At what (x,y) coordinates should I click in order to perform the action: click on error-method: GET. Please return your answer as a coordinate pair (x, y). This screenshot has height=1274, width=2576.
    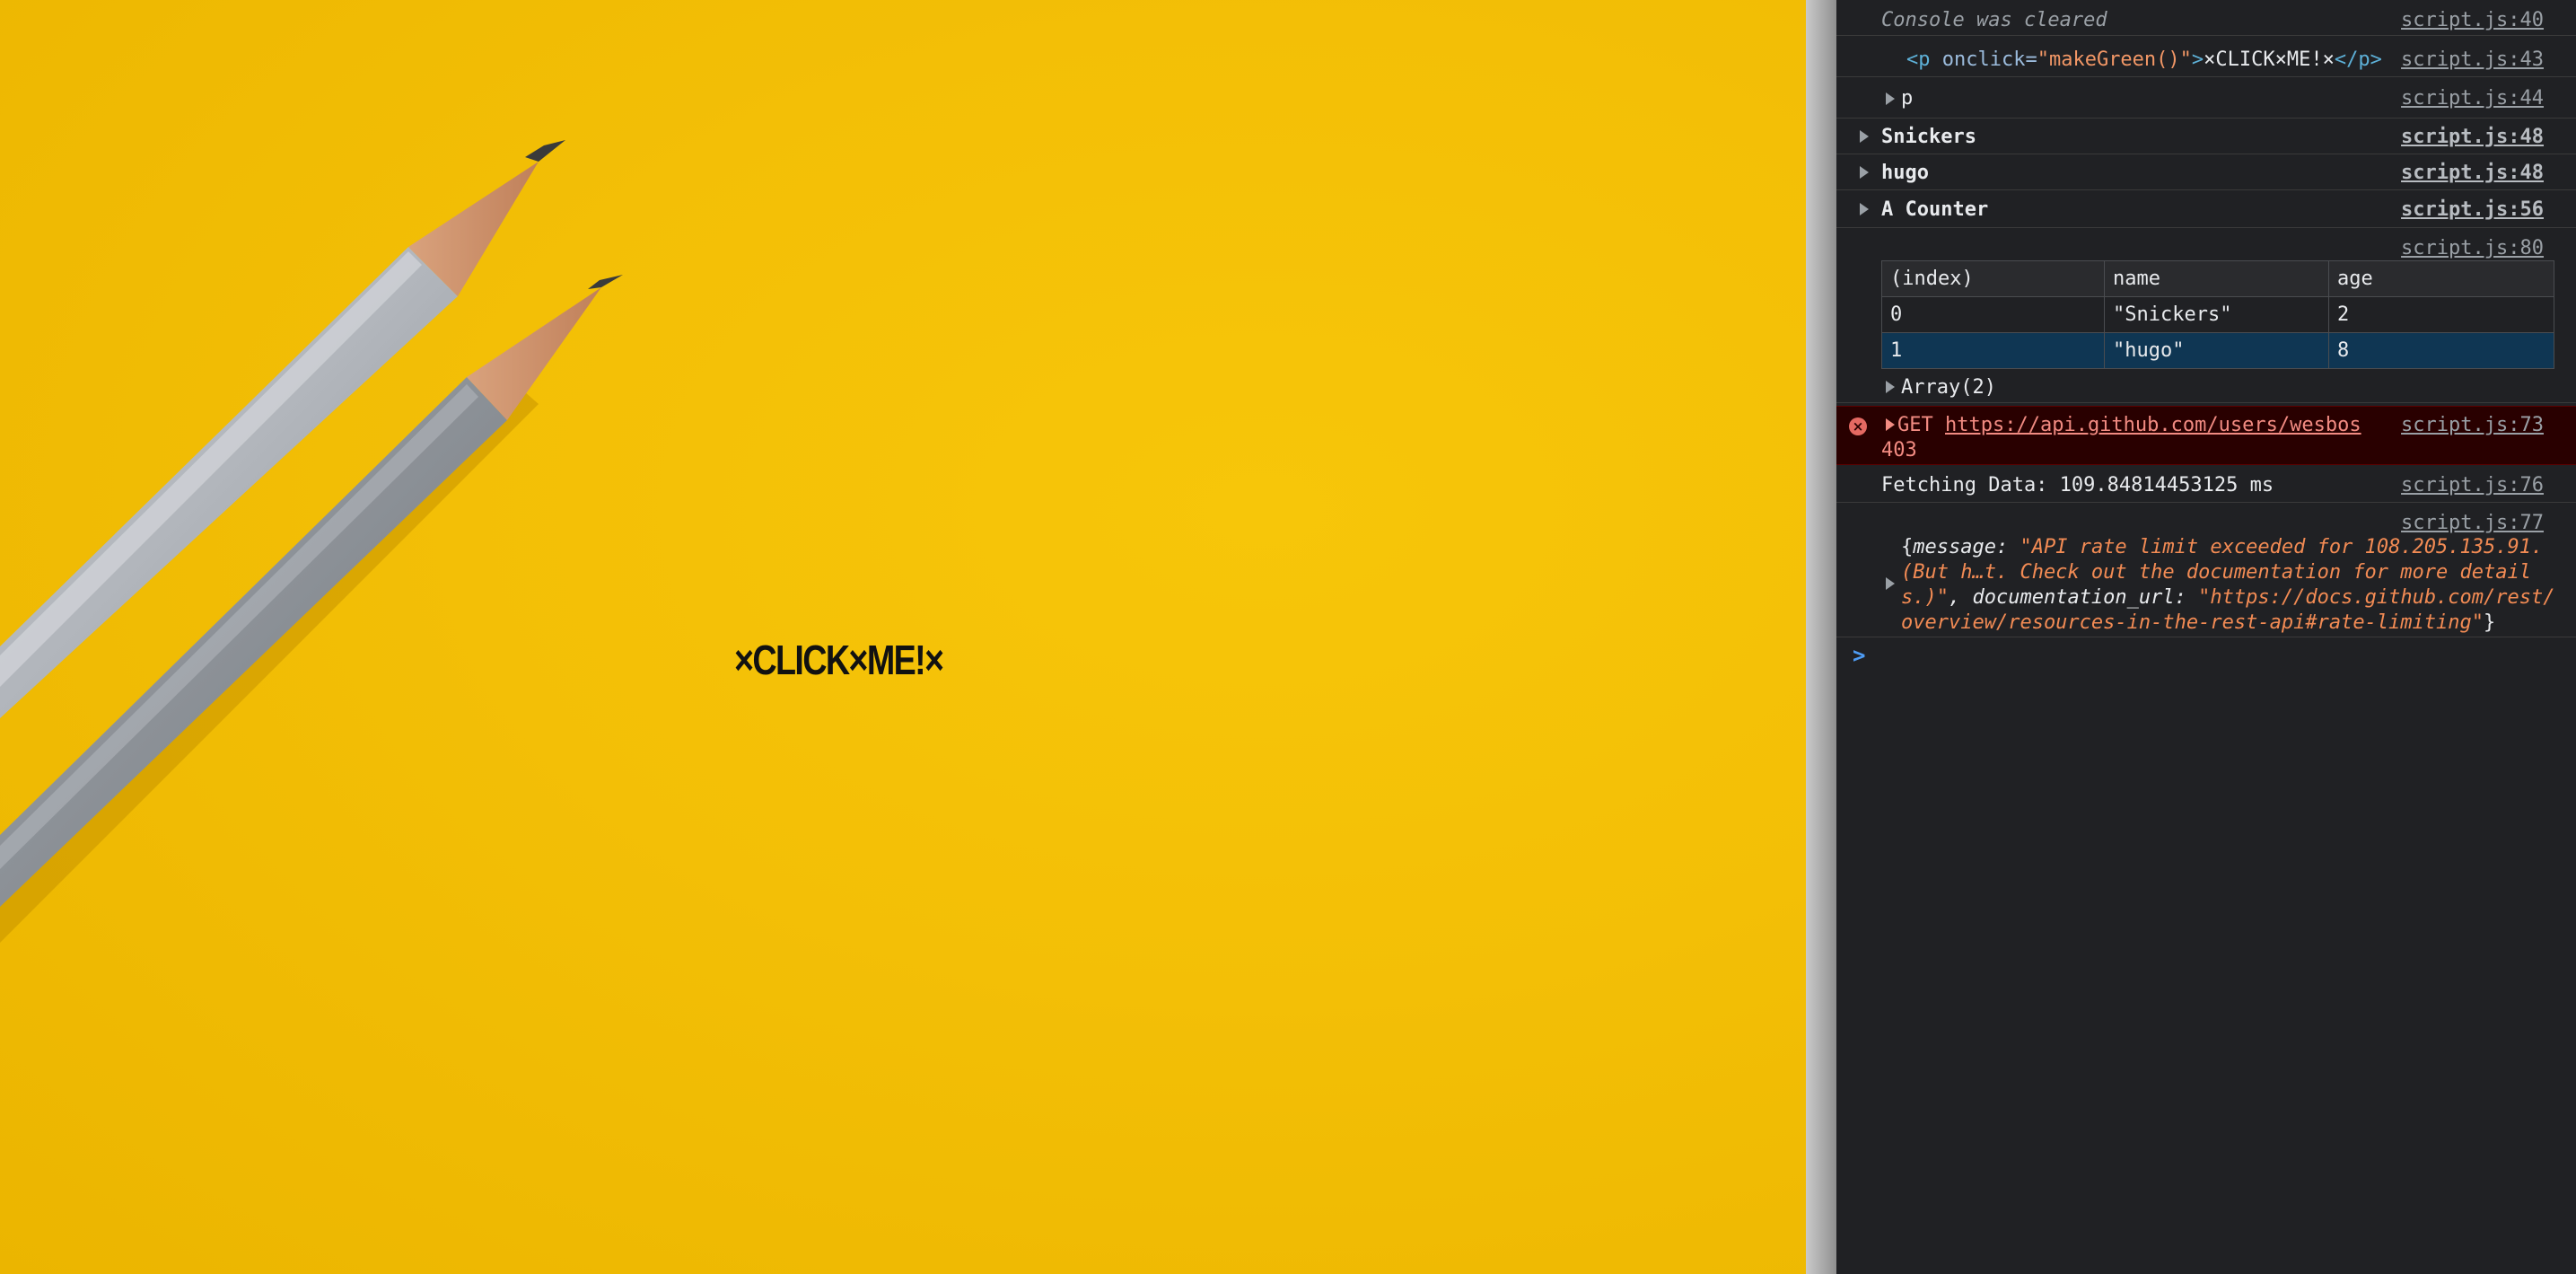
    Looking at the image, I should click on (1915, 425).